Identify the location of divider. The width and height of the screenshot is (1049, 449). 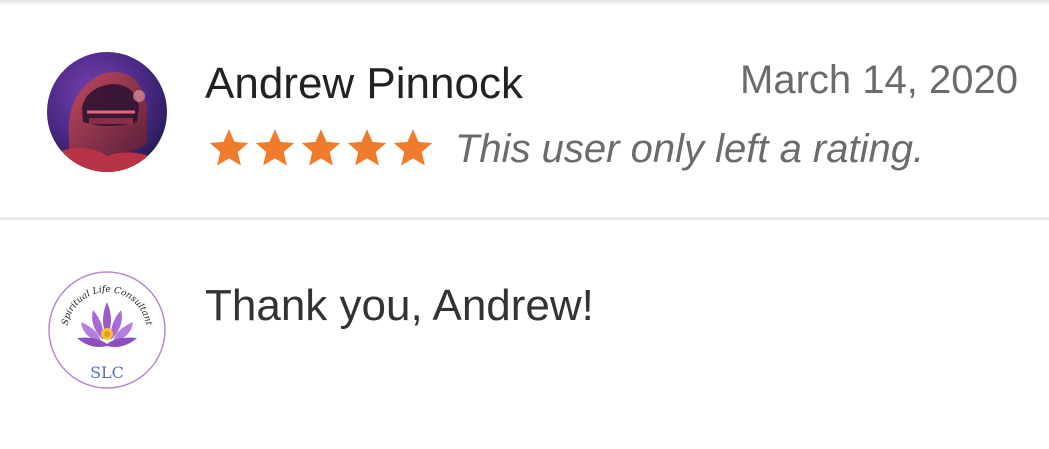
(524, 218).